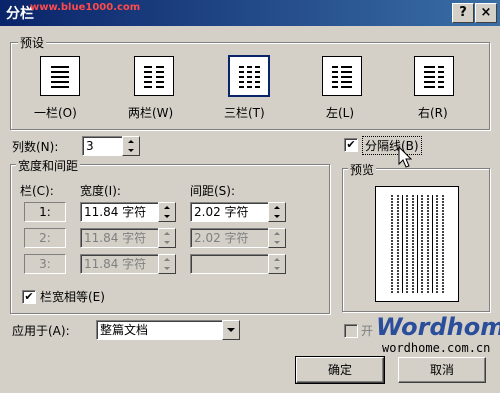 The width and height of the screenshot is (500, 393). I want to click on columns-input: 3, so click(102, 146).